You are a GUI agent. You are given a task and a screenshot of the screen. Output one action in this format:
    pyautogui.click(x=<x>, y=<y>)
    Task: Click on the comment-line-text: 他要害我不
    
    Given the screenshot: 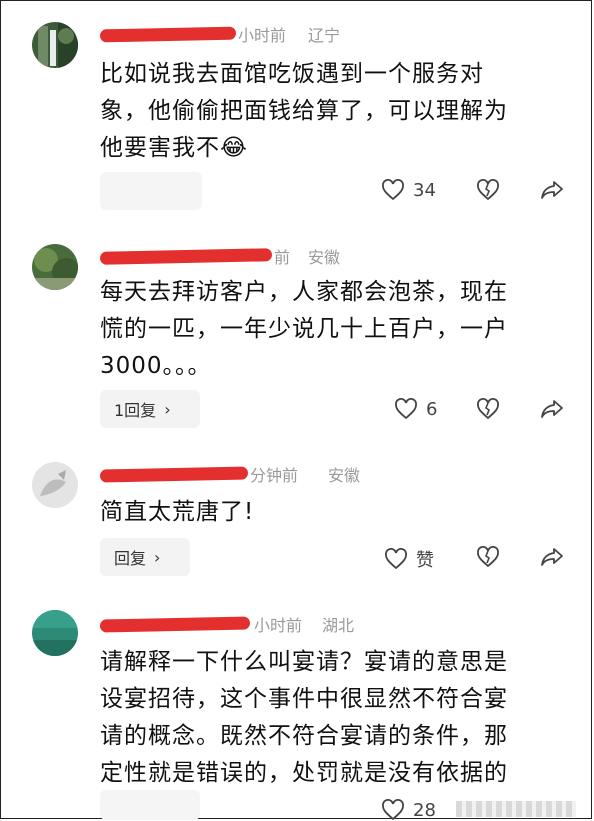 What is the action you would take?
    pyautogui.click(x=160, y=148)
    